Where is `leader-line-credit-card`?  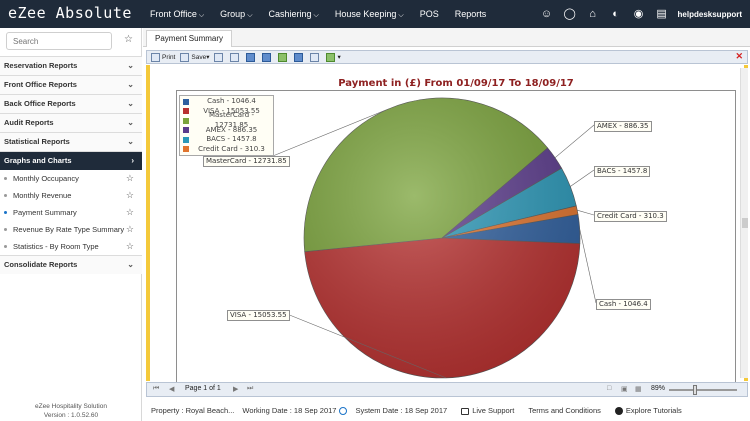
leader-line-credit-card is located at coordinates (586, 212).